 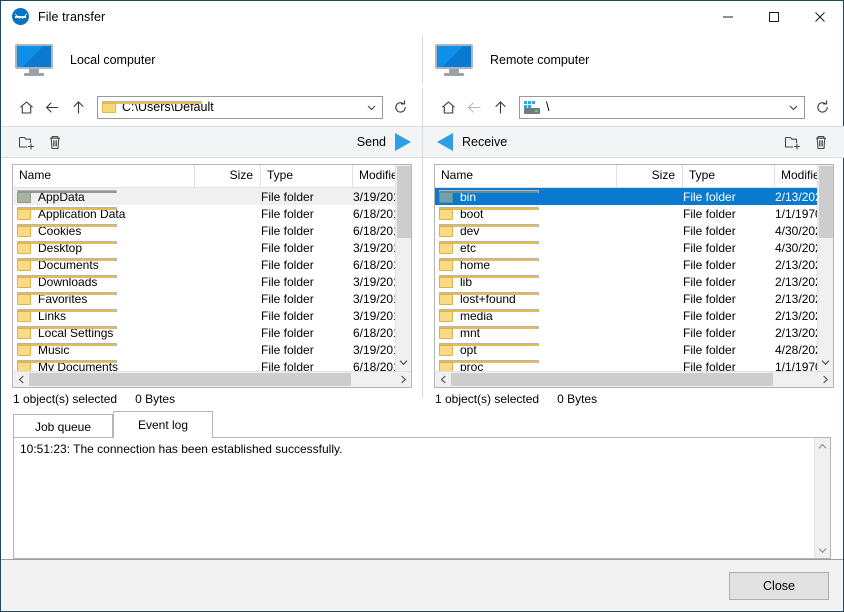 I want to click on local-address-bar: C:\Users\Default, so click(x=212, y=107).